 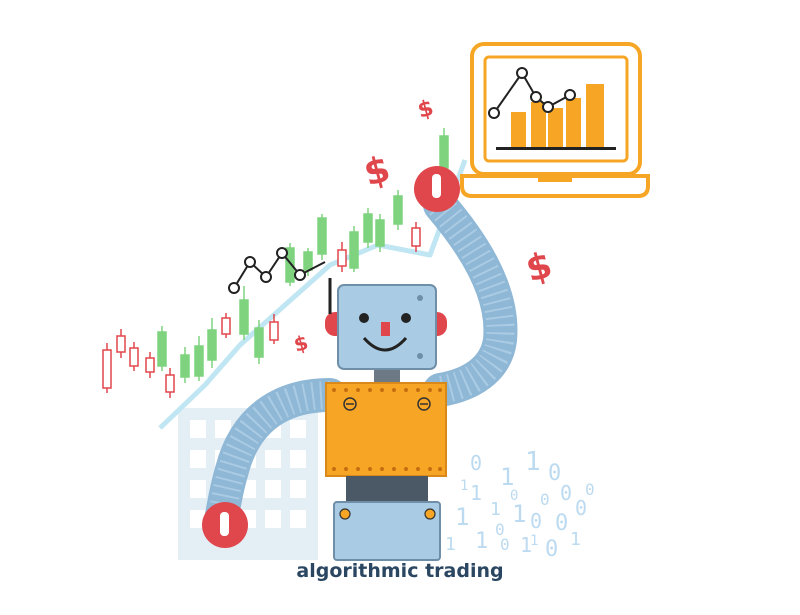 I want to click on binary-code-icon: 0 1 1 0011 1 1 0 001 1 0 1 0 1001010, so click(x=520, y=504).